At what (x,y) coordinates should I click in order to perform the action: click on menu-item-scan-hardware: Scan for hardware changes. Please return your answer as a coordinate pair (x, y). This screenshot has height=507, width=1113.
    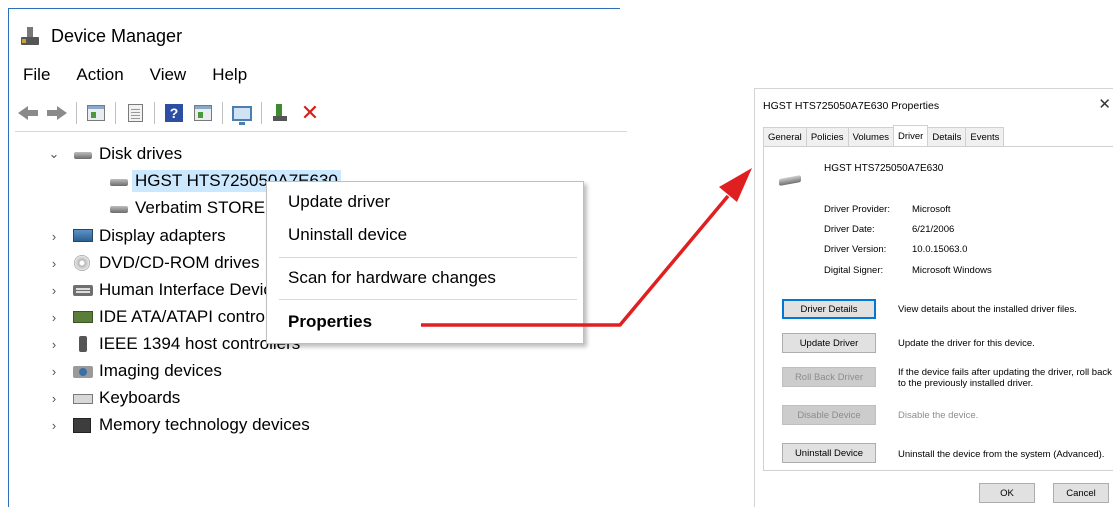
    Looking at the image, I should click on (392, 278).